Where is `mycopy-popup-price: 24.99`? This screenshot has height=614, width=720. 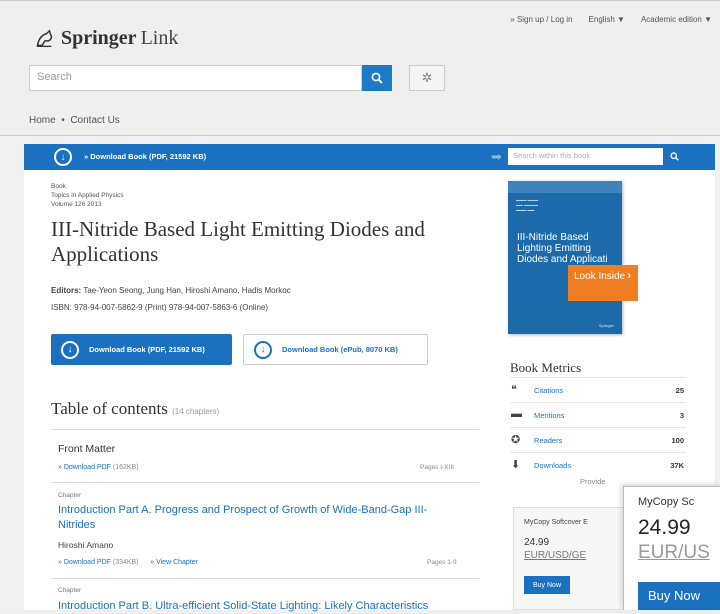
mycopy-popup-price: 24.99 is located at coordinates (664, 527).